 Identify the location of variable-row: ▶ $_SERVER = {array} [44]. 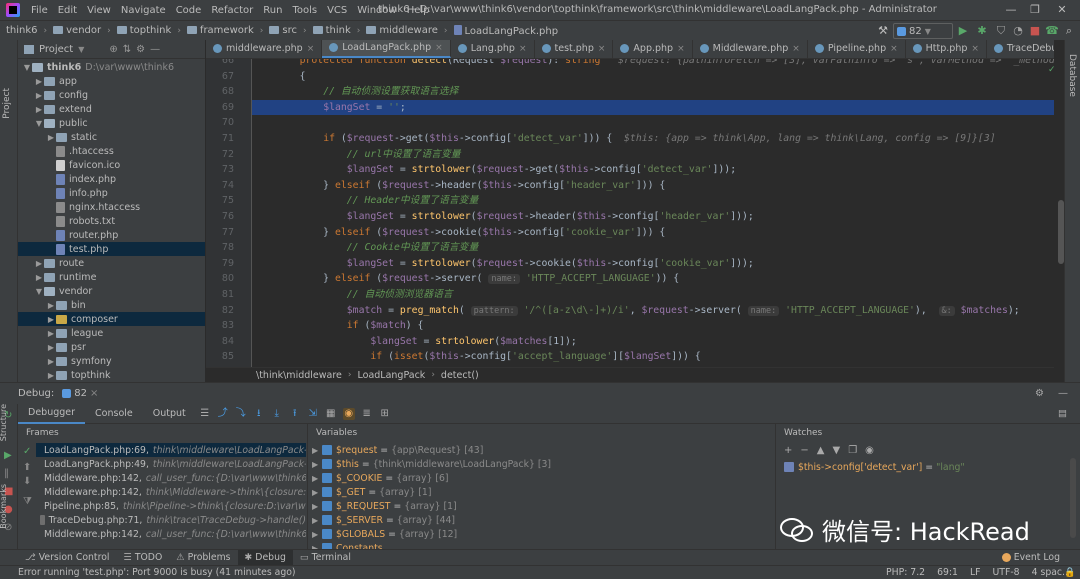
(542, 520).